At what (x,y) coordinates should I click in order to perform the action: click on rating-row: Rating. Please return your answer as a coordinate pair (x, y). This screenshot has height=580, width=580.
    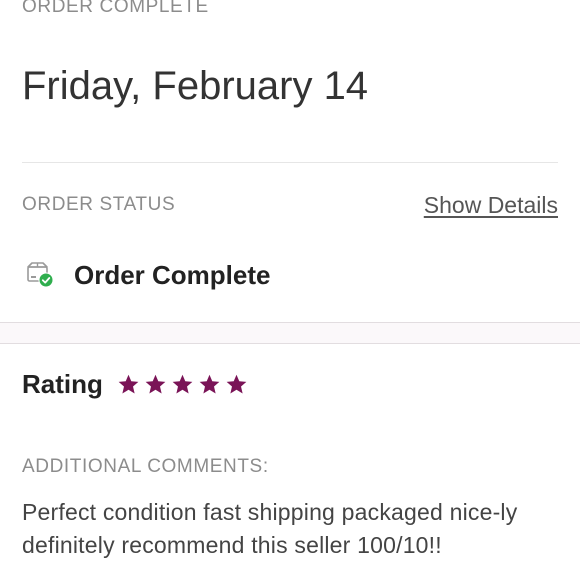
    Looking at the image, I should click on (135, 384).